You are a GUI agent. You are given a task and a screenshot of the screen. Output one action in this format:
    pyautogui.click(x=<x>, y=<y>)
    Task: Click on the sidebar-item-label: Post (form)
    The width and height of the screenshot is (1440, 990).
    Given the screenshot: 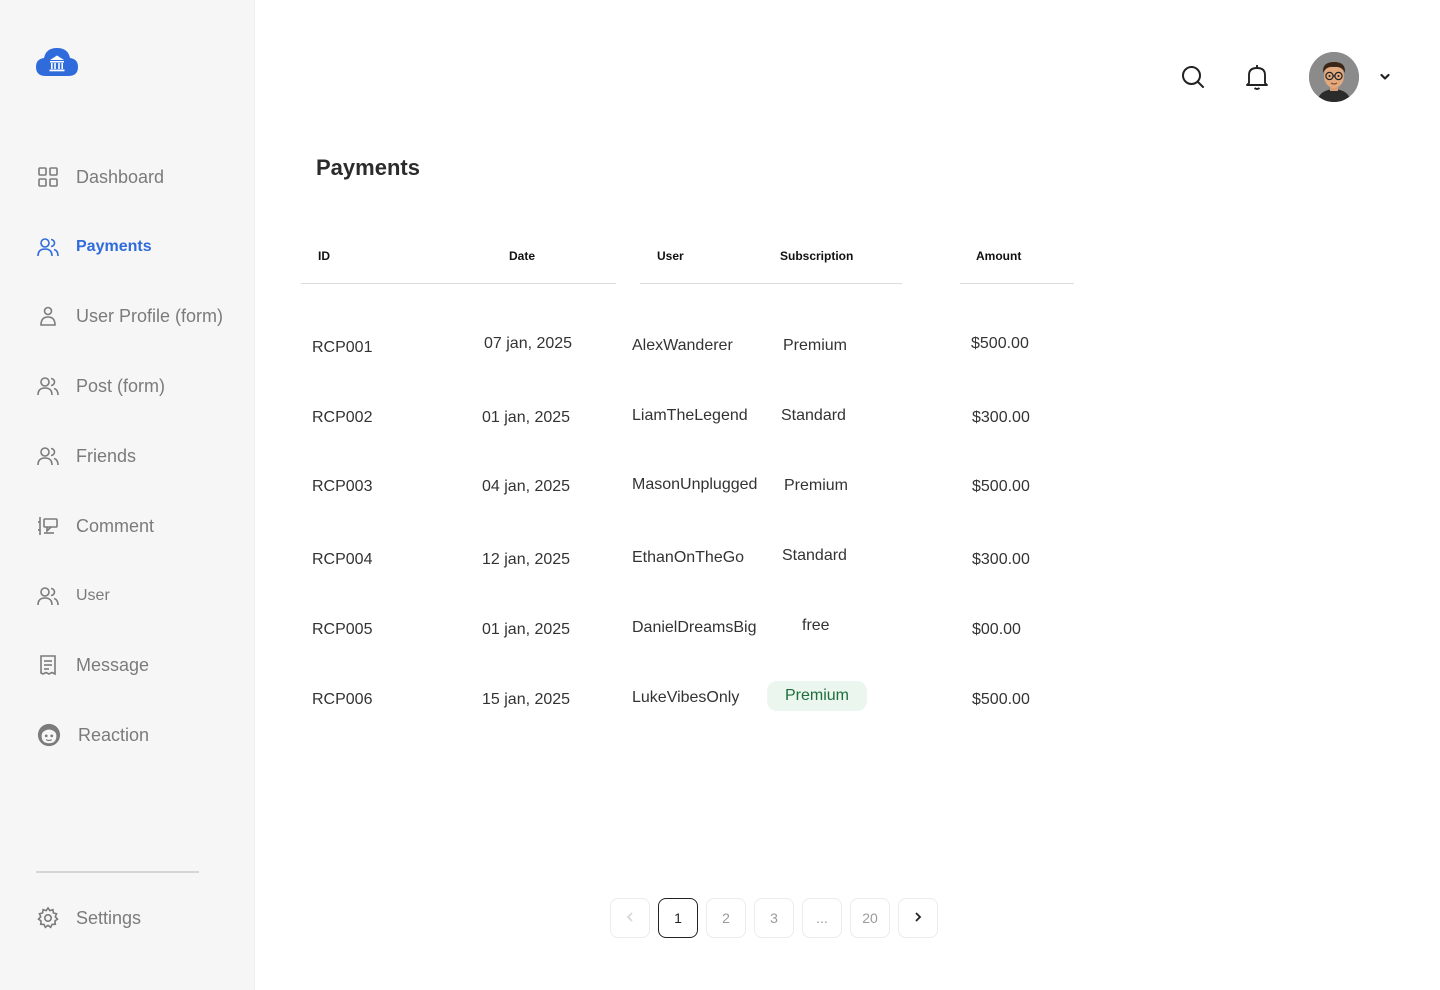 What is the action you would take?
    pyautogui.click(x=121, y=385)
    